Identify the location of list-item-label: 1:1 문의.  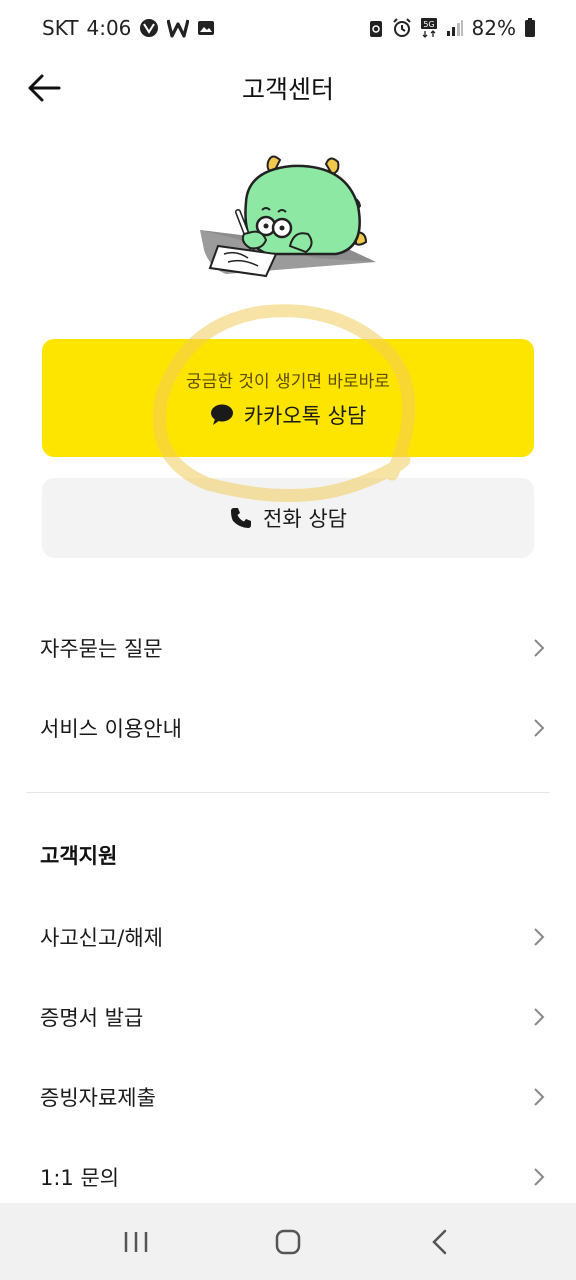
(80, 1178).